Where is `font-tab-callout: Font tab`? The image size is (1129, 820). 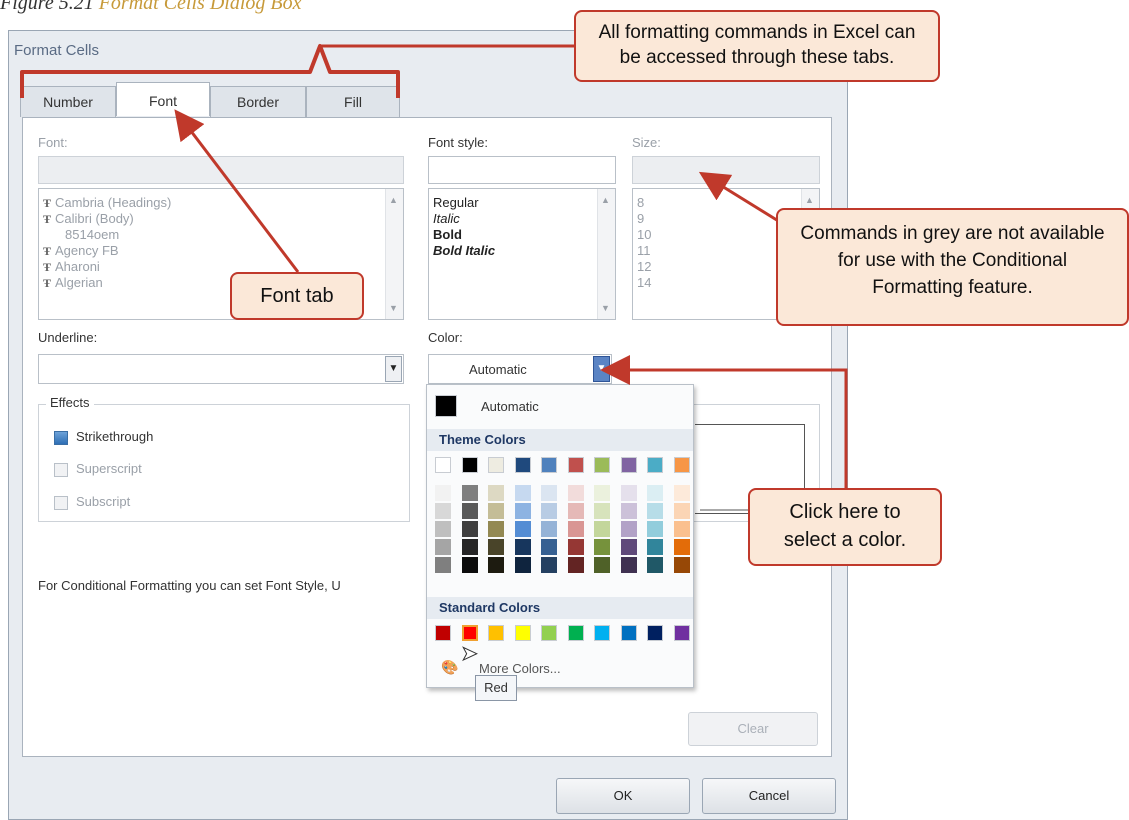
font-tab-callout: Font tab is located at coordinates (297, 296).